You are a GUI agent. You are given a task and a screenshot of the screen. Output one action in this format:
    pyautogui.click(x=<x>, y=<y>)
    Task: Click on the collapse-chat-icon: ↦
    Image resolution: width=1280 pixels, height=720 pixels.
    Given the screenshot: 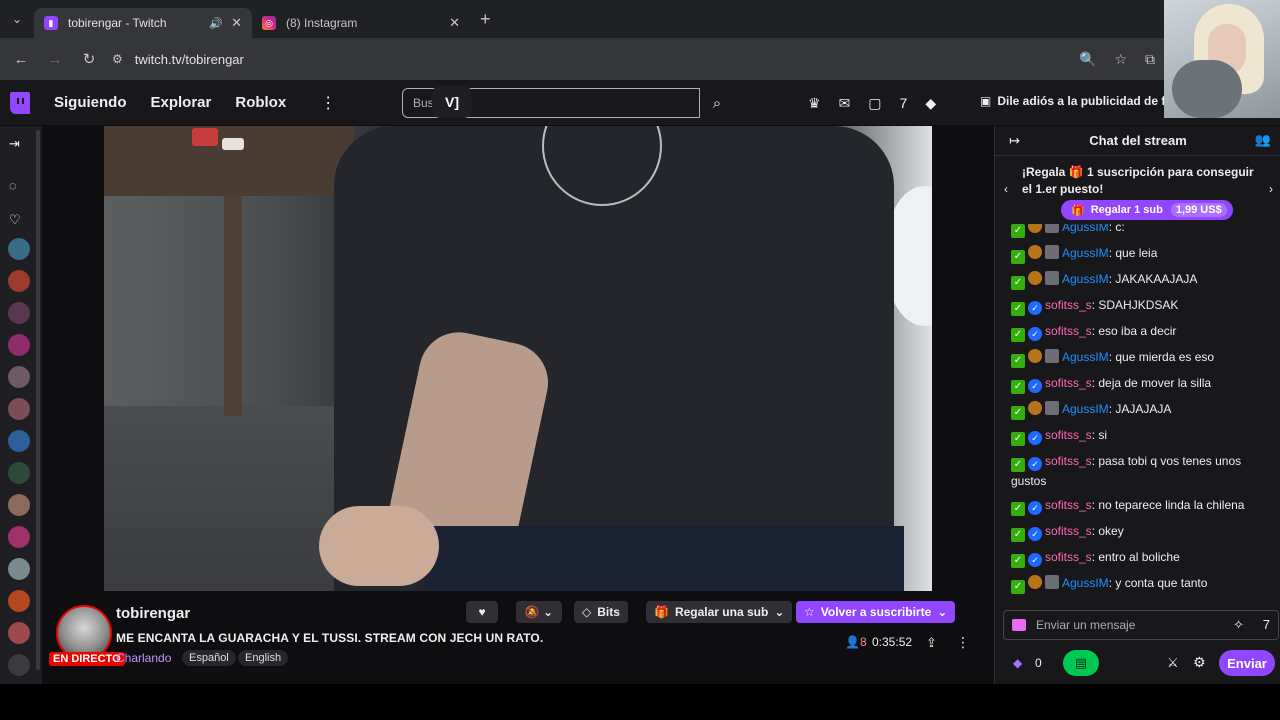 What is the action you would take?
    pyautogui.click(x=1014, y=141)
    